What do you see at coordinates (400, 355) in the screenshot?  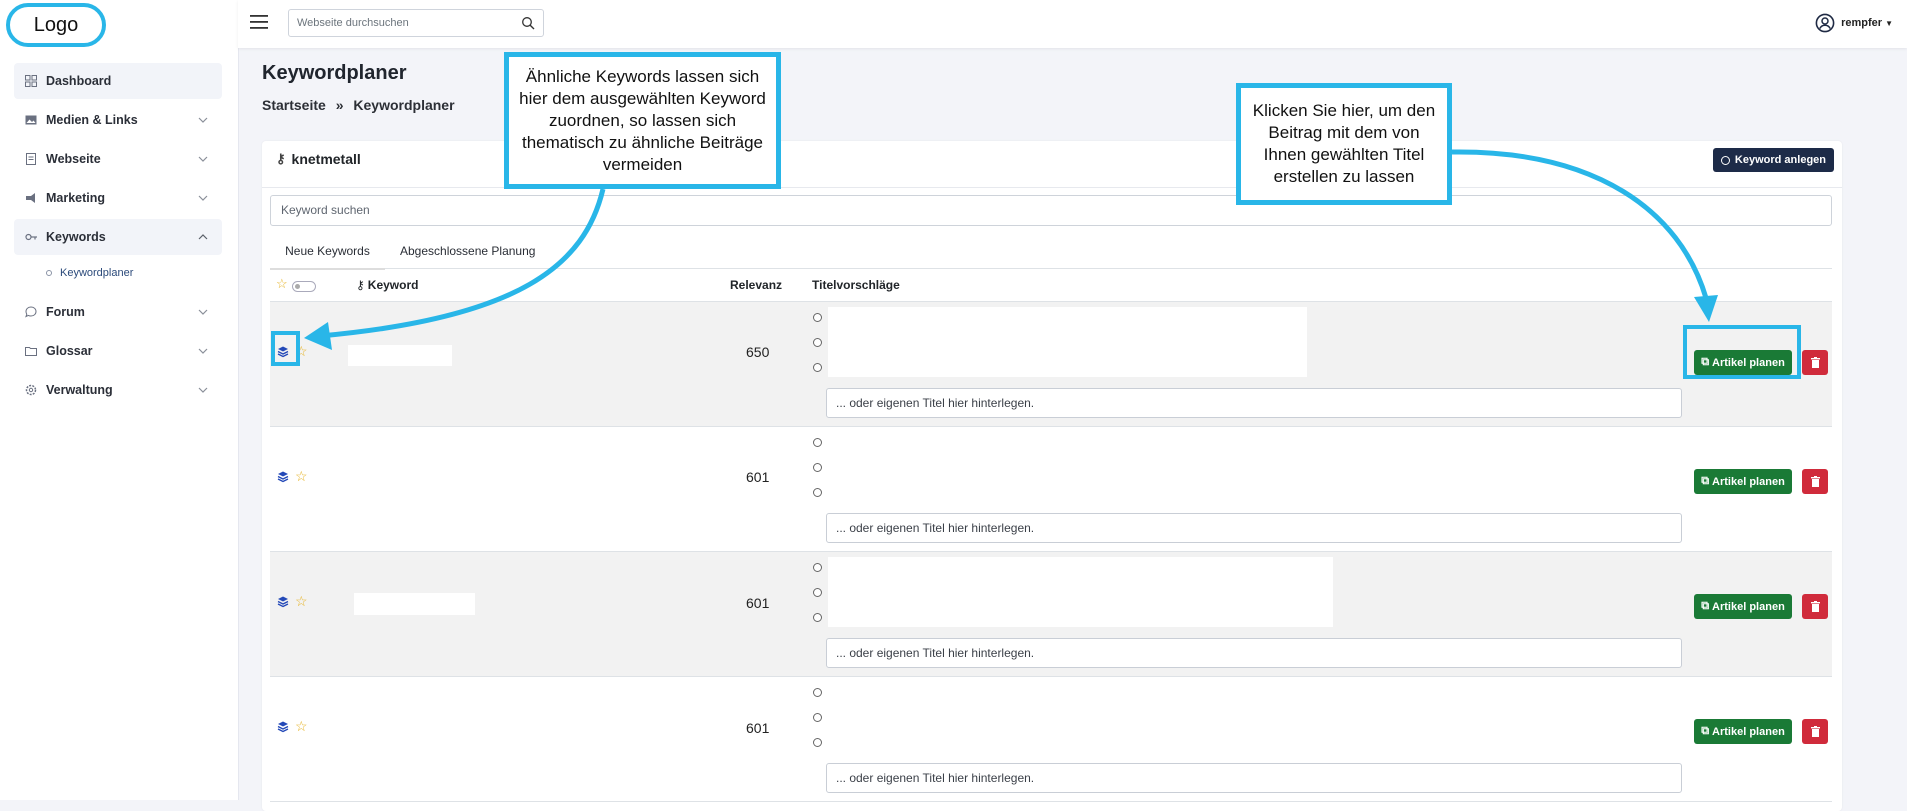 I see `keyword-cell` at bounding box center [400, 355].